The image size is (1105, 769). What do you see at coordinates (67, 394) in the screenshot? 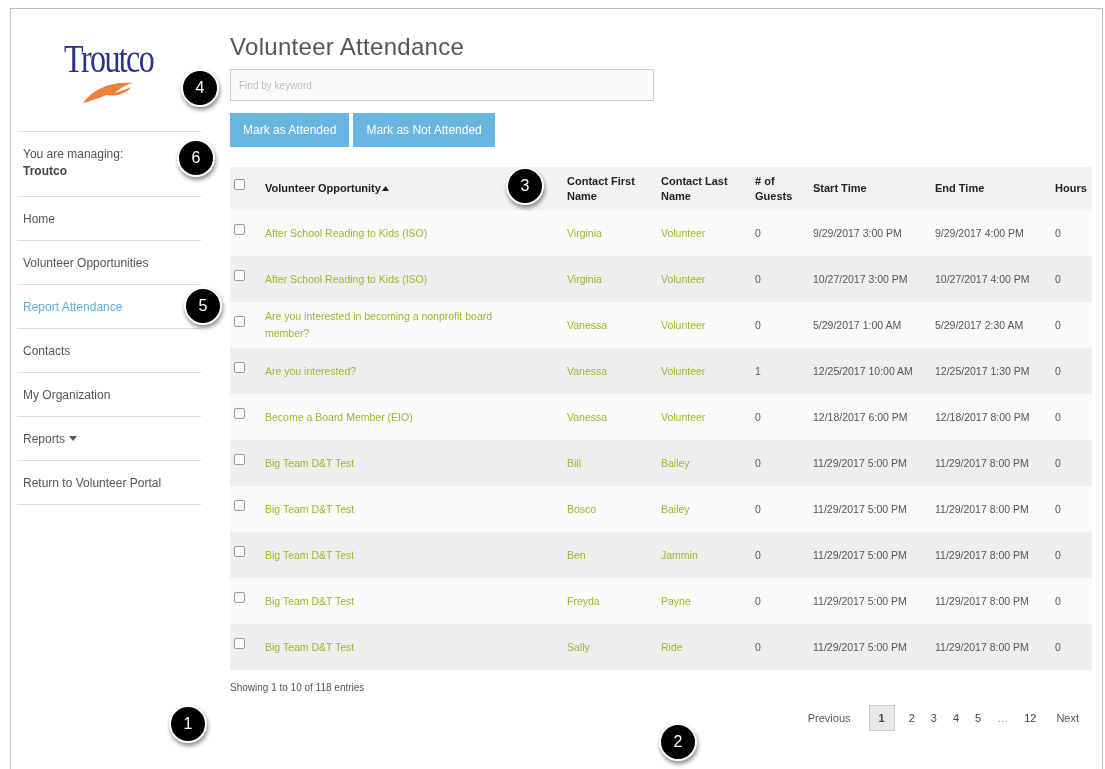
I see `sidebar-item: My Organization` at bounding box center [67, 394].